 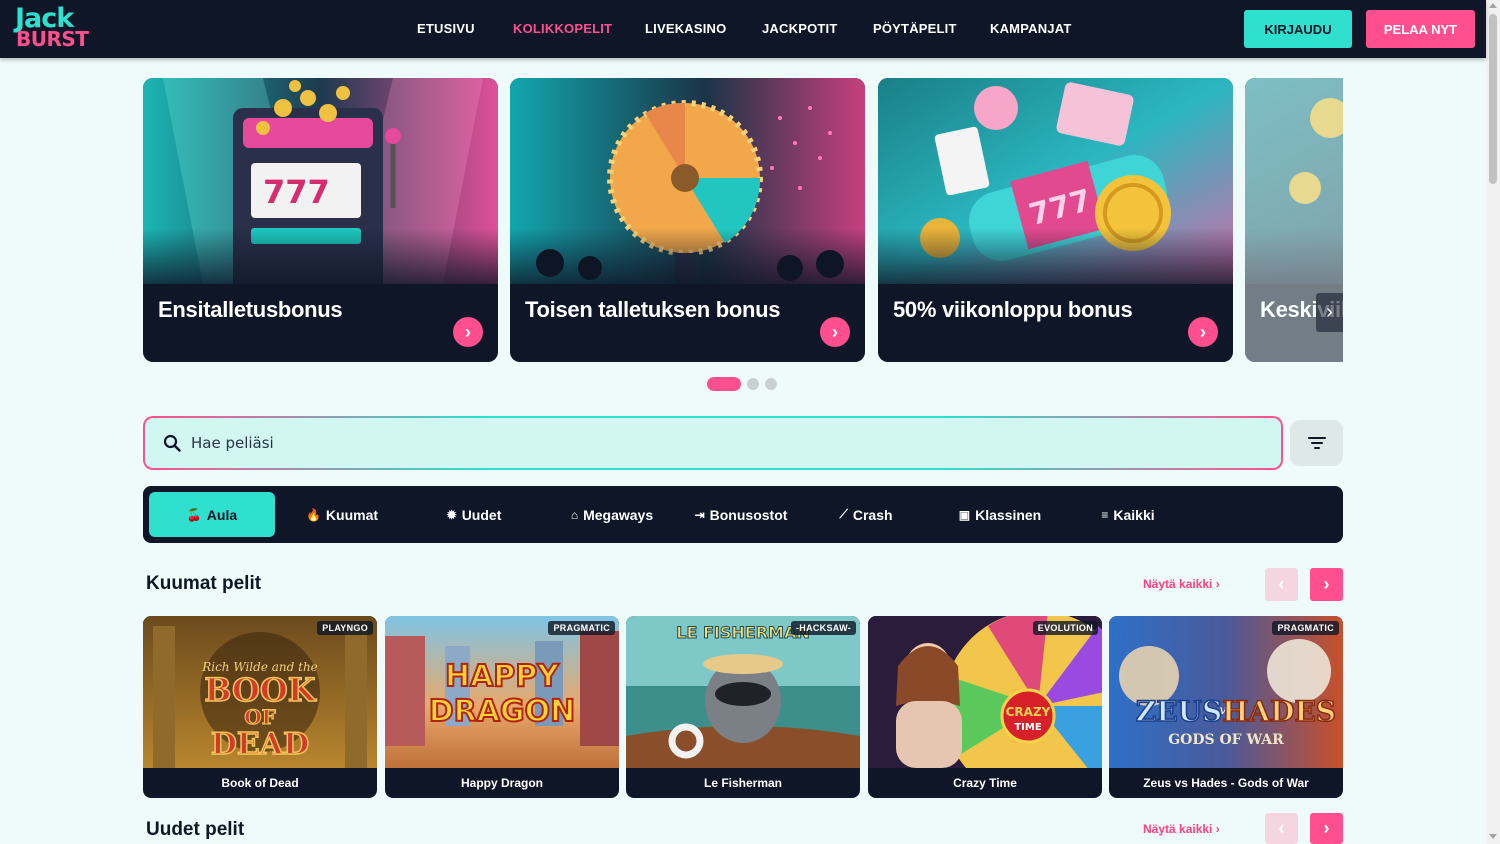 I want to click on tab-megaways: ⌂ Megaways, so click(x=612, y=514).